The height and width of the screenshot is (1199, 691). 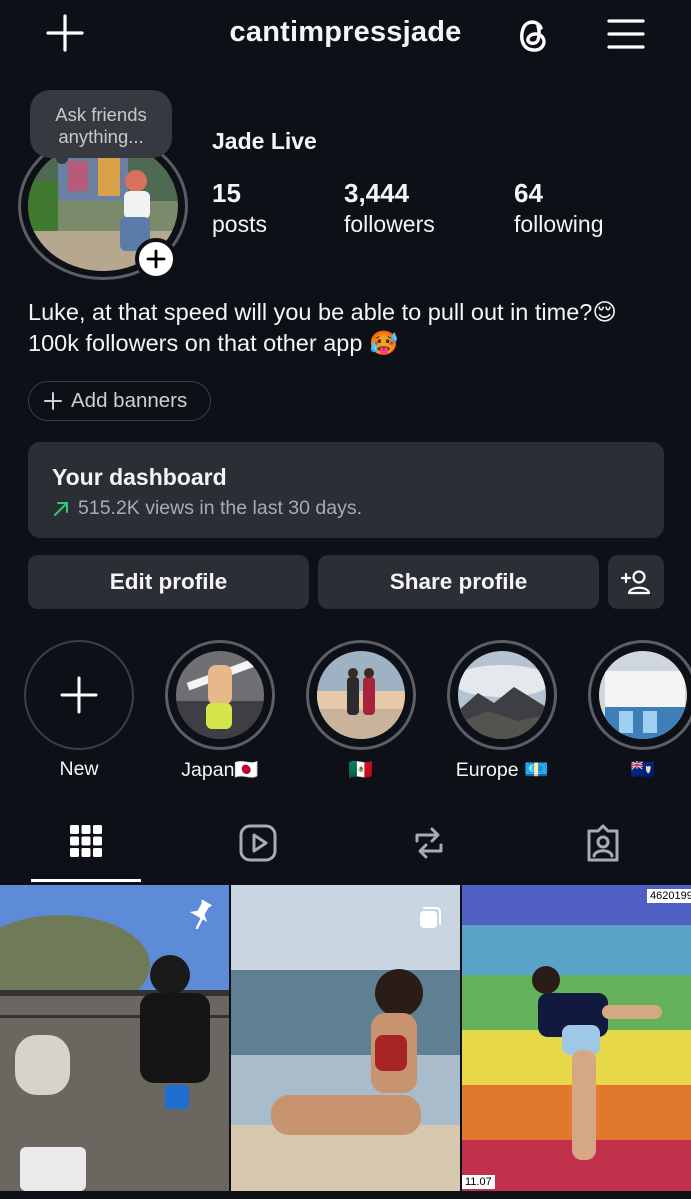 I want to click on highlight-label: New, so click(x=79, y=769).